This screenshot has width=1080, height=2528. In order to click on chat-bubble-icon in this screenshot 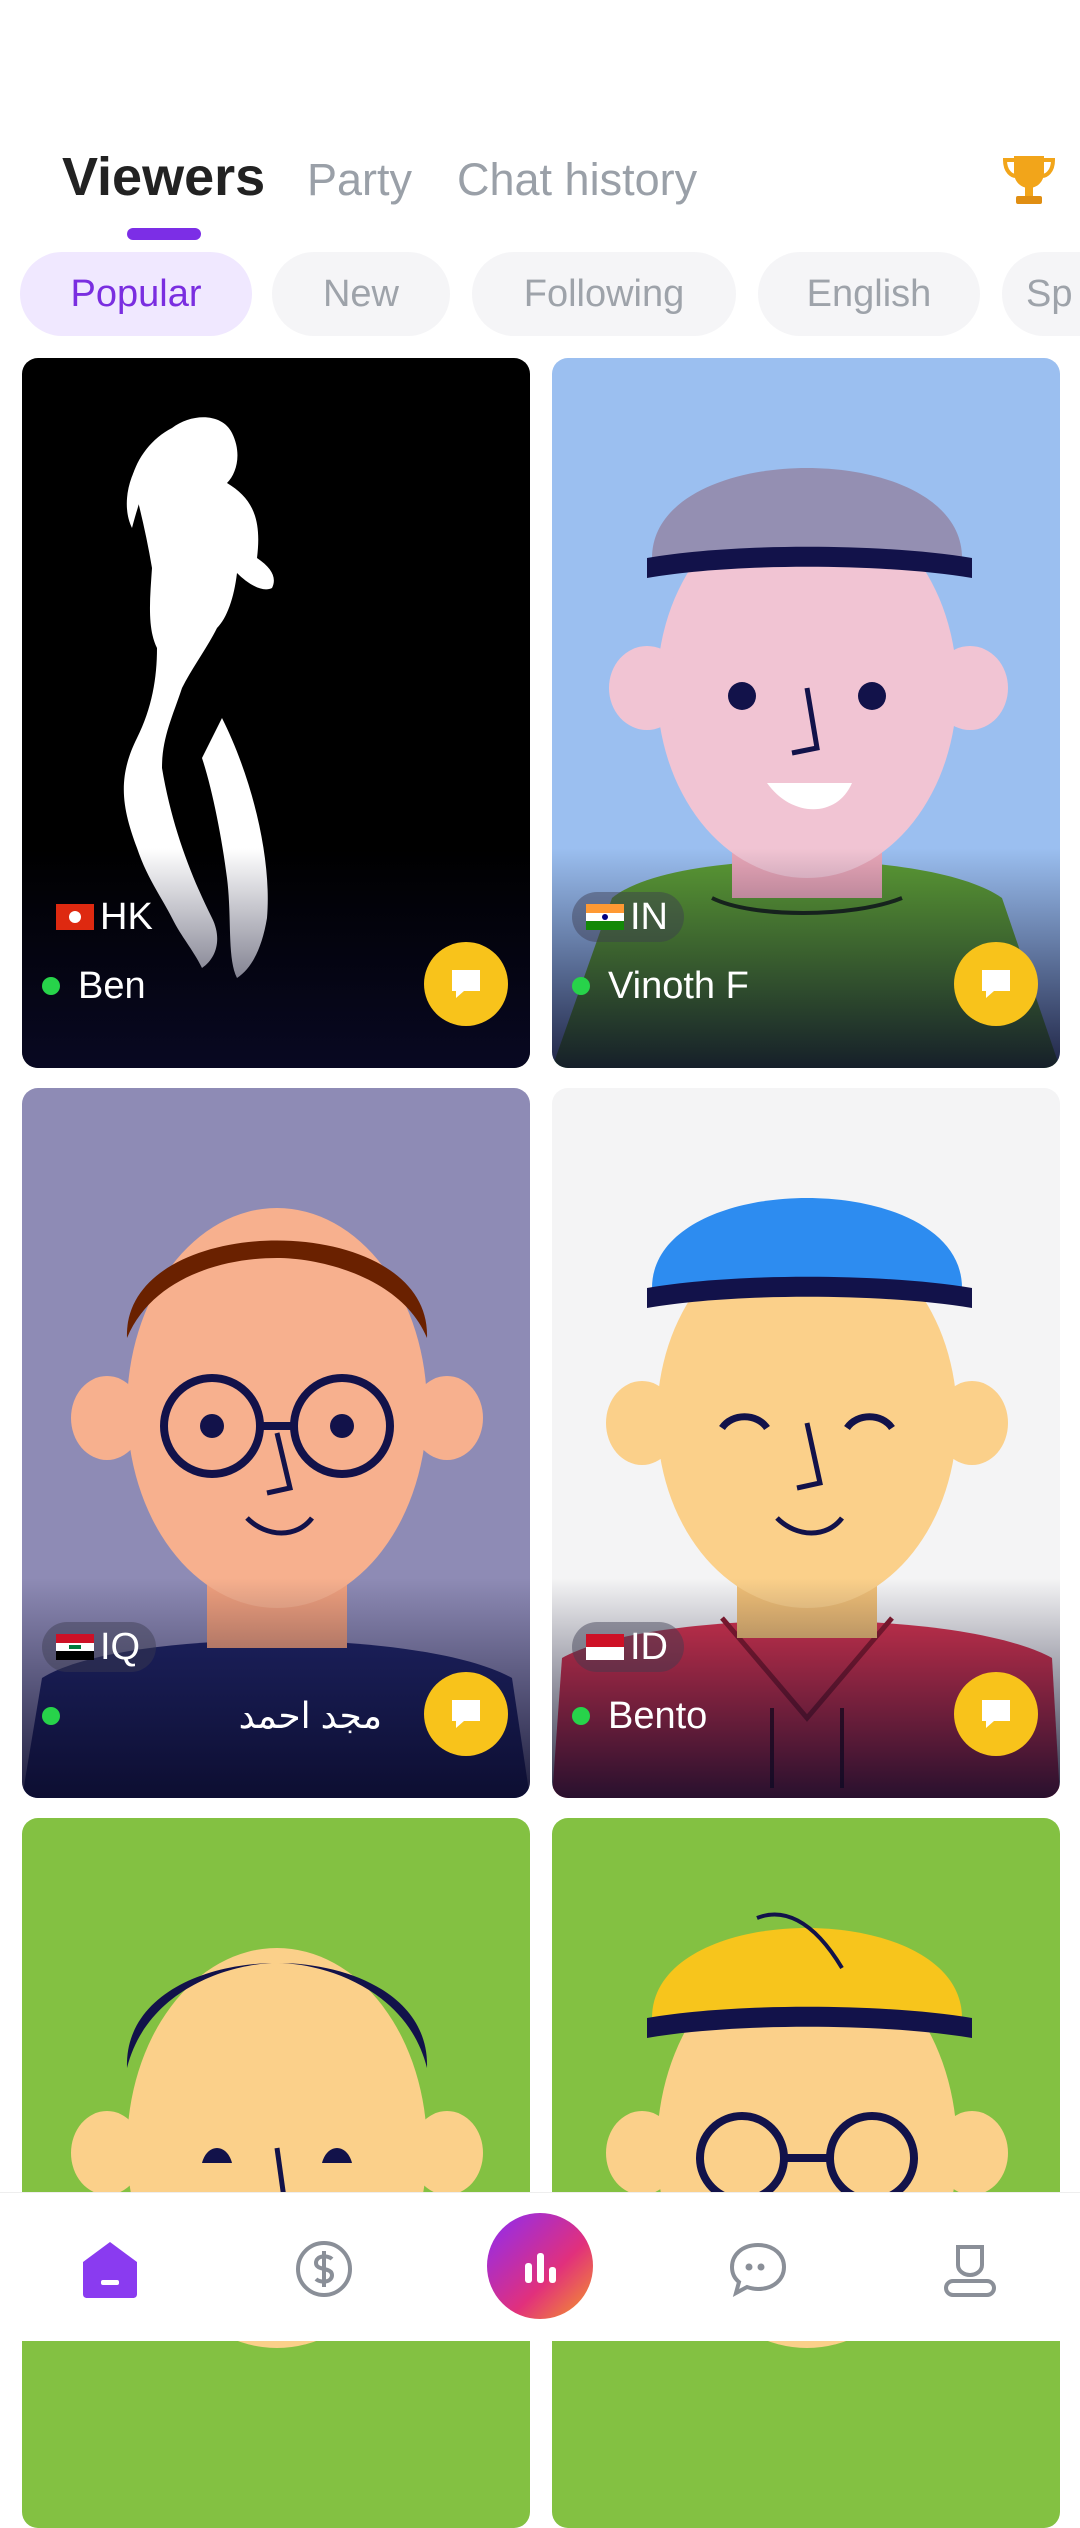, I will do `click(758, 2270)`.